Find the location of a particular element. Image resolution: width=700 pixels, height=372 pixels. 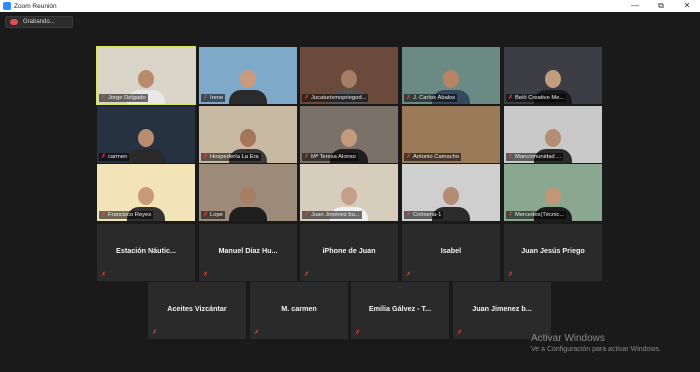

participant-video-tile: ✗ Irene is located at coordinates (248, 75).